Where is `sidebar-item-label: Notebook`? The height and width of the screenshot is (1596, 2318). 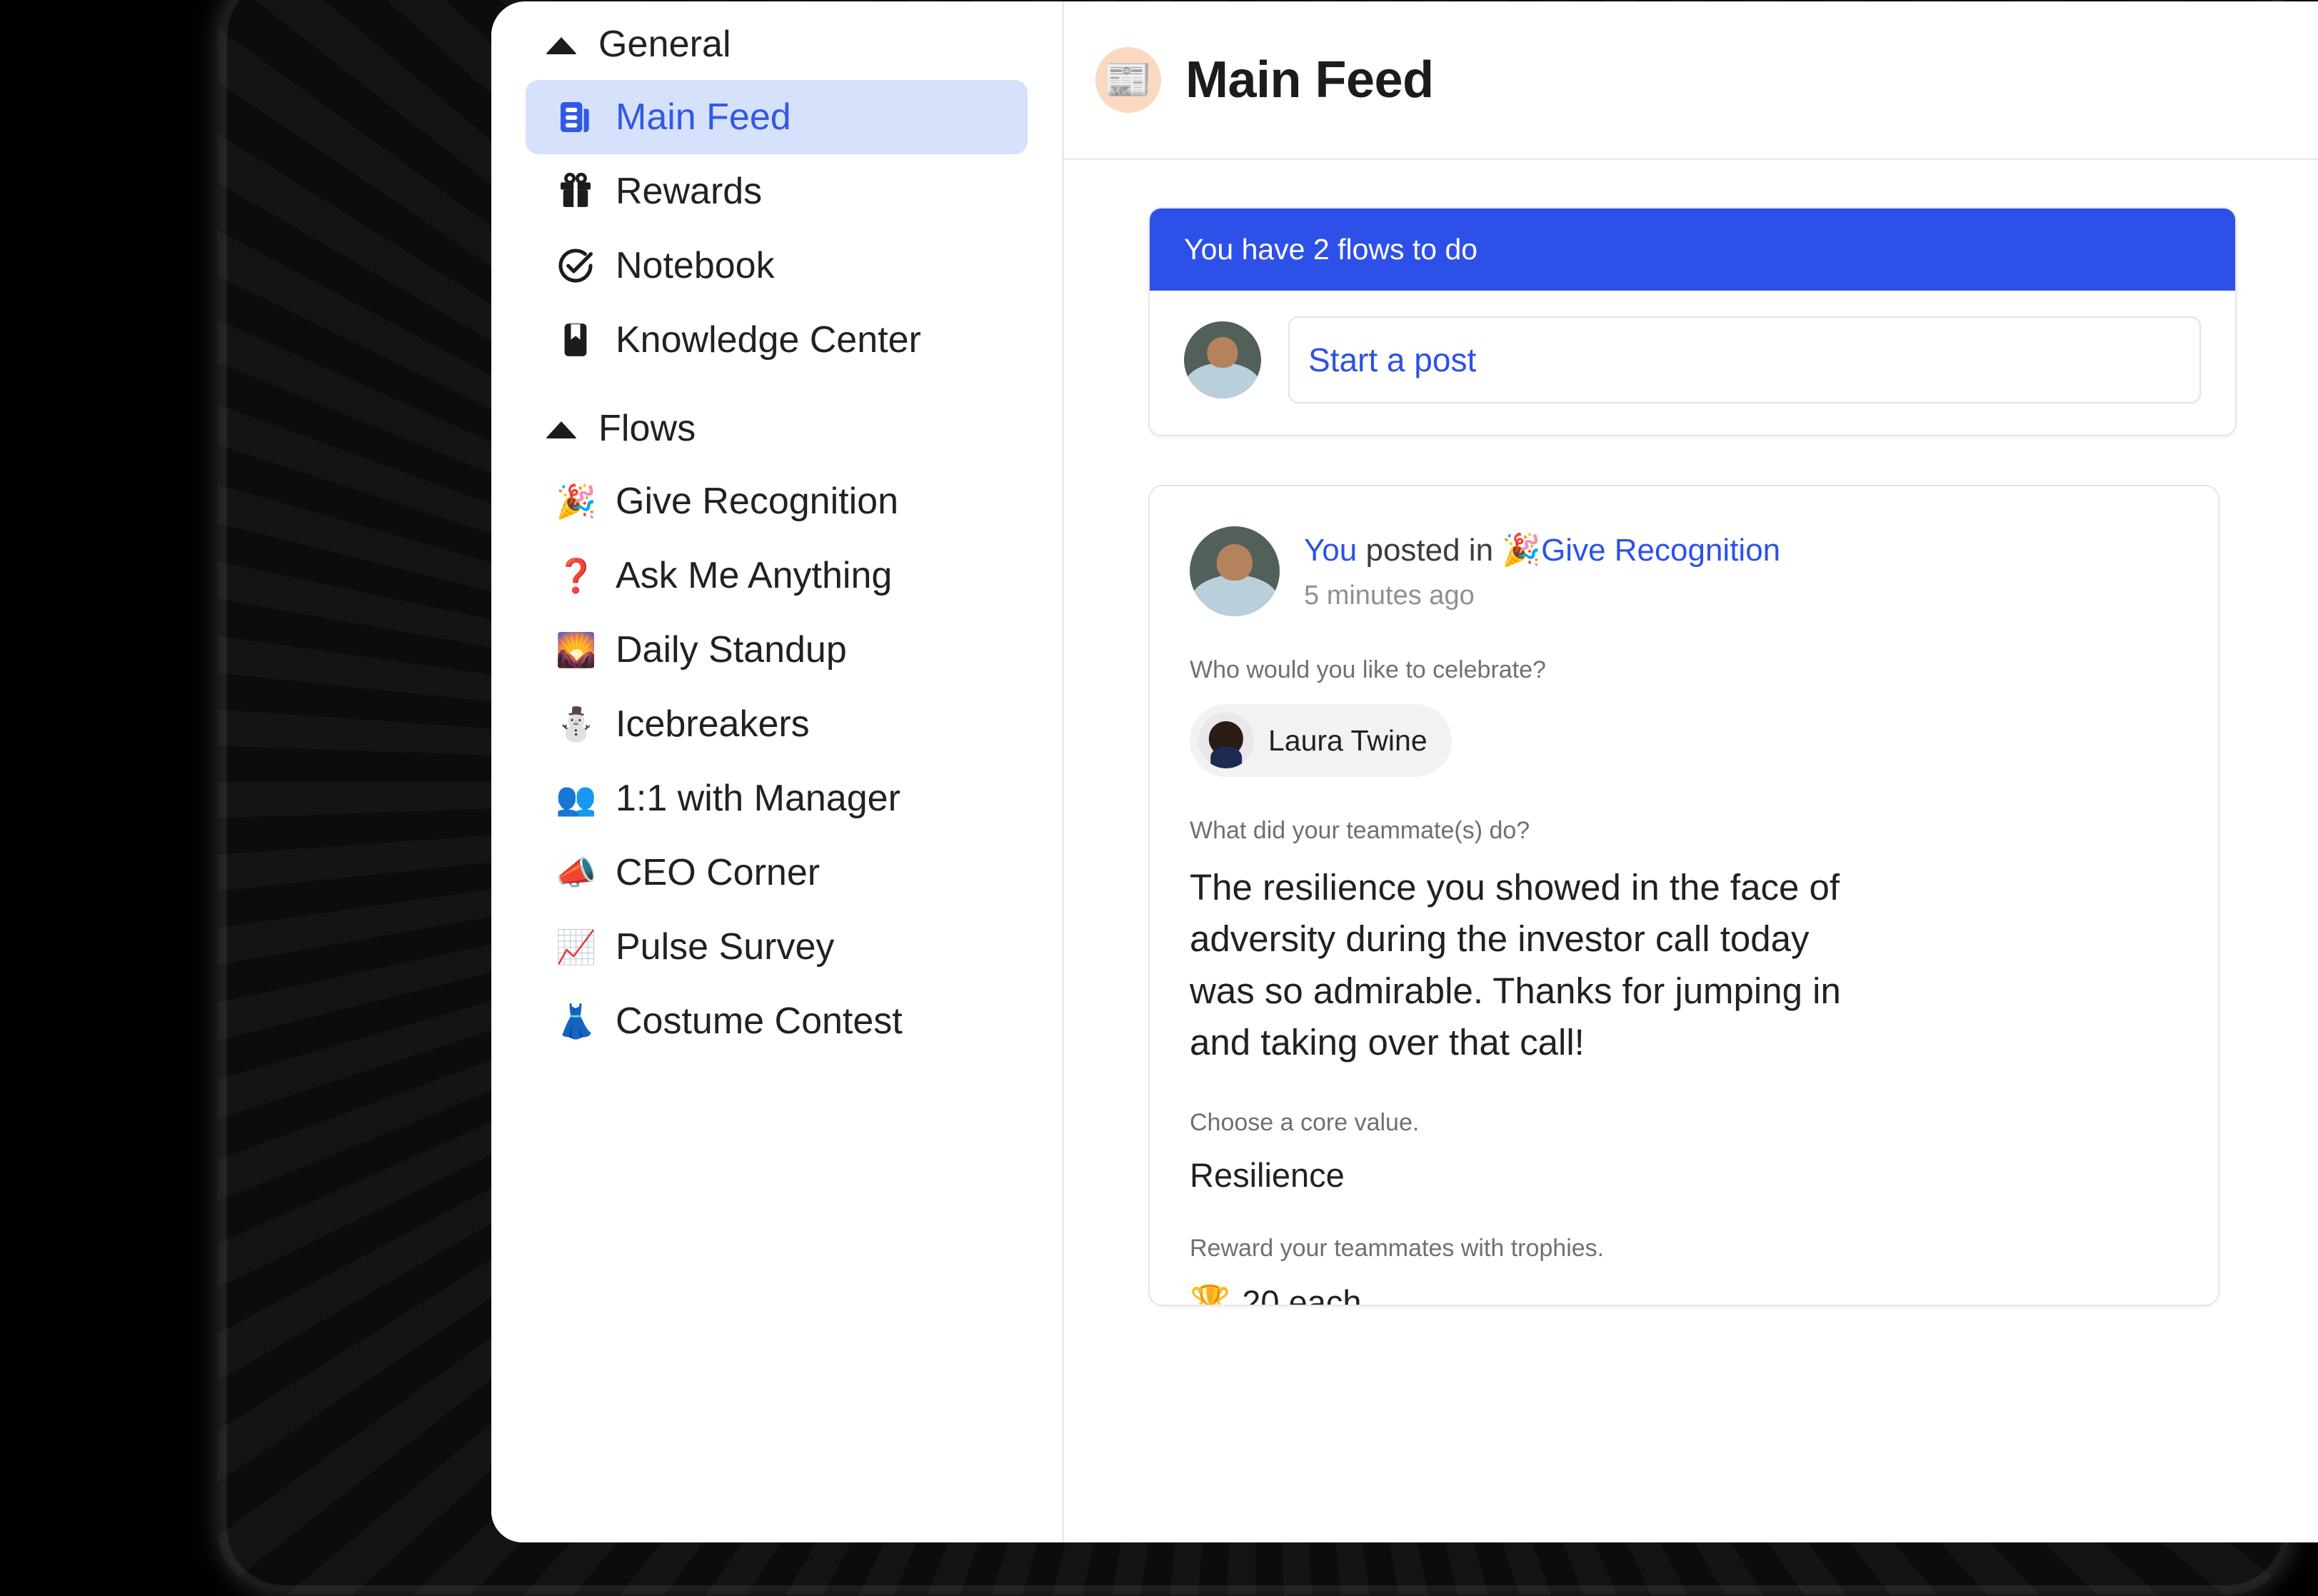
sidebar-item-label: Notebook is located at coordinates (695, 265).